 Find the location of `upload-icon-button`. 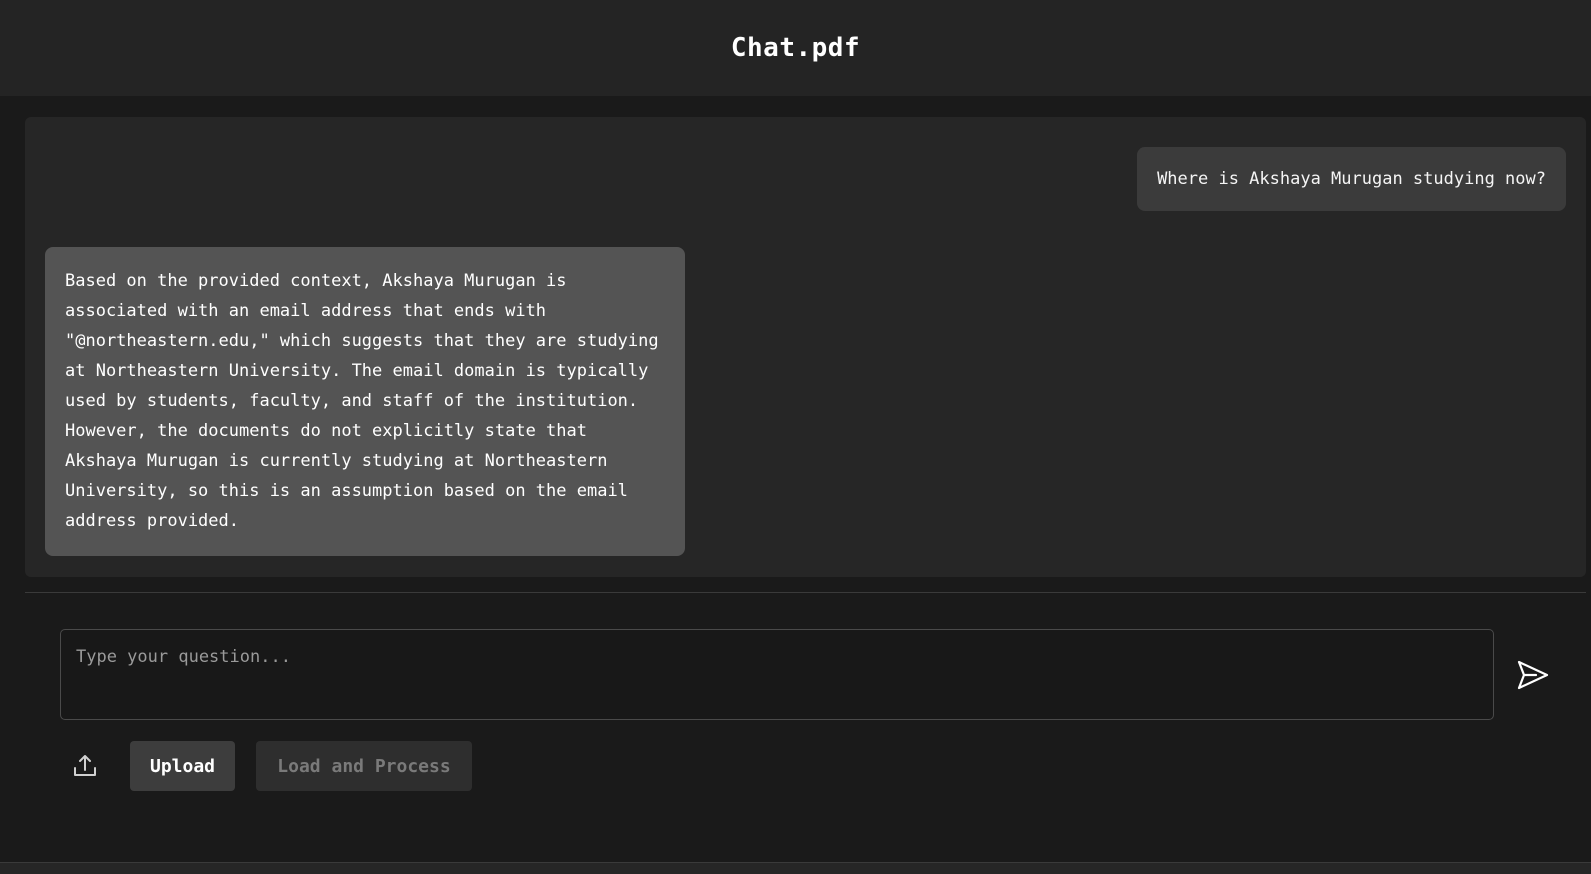

upload-icon-button is located at coordinates (85, 766).